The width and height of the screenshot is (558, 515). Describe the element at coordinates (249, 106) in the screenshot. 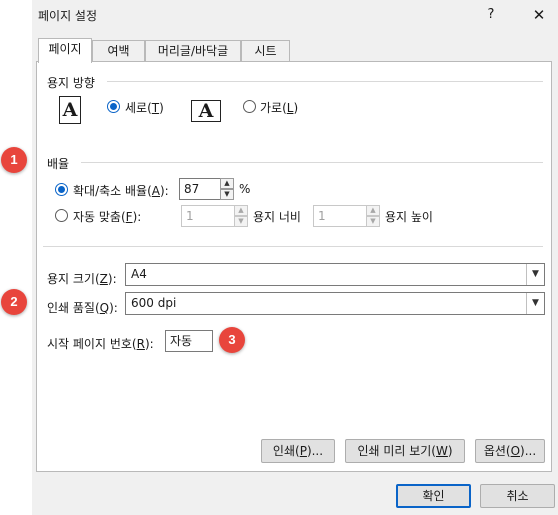

I see `landscape-radio` at that location.